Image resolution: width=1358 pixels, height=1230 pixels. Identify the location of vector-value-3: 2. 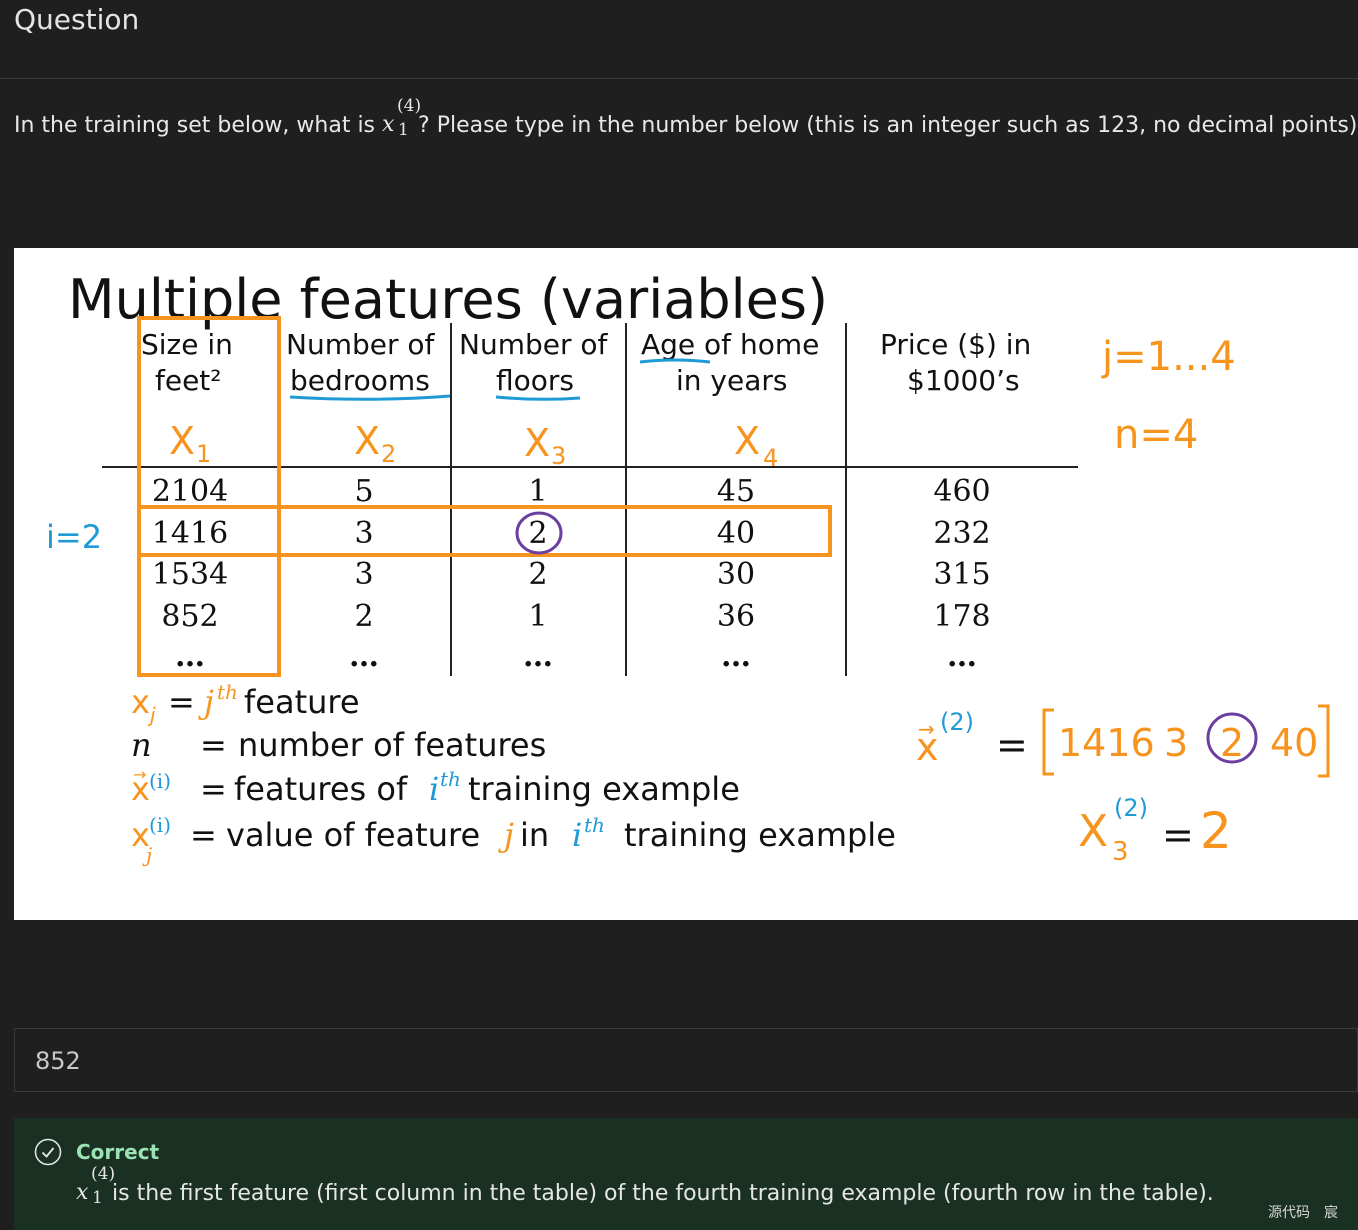
(1232, 743).